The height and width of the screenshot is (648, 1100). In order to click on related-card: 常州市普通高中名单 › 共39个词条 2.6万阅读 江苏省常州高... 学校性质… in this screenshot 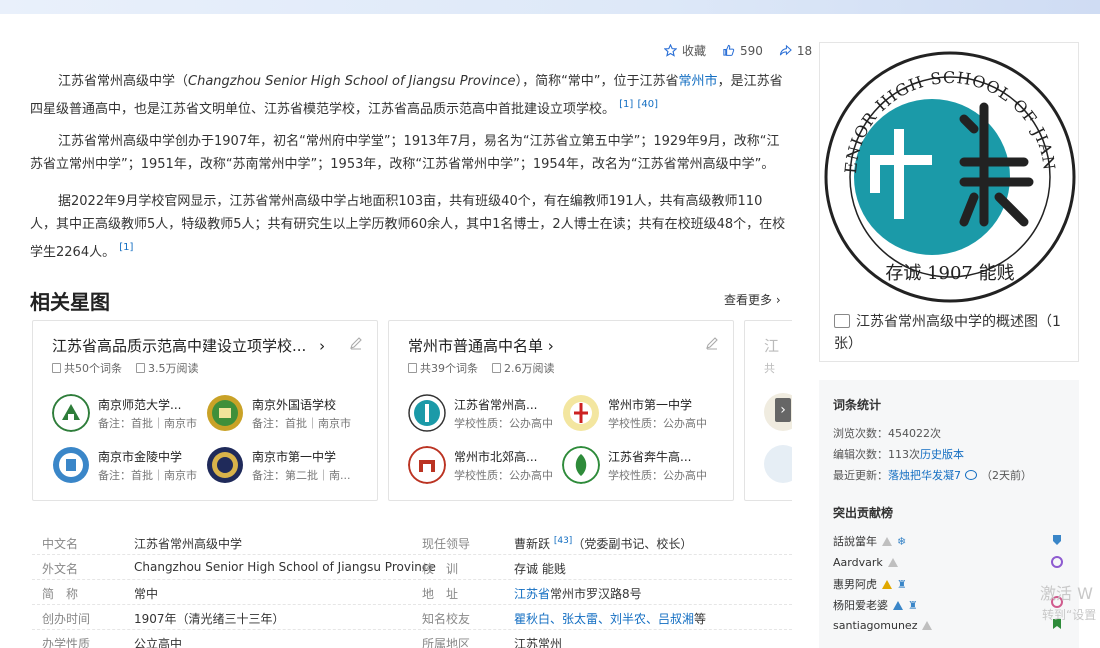, I will do `click(561, 410)`.